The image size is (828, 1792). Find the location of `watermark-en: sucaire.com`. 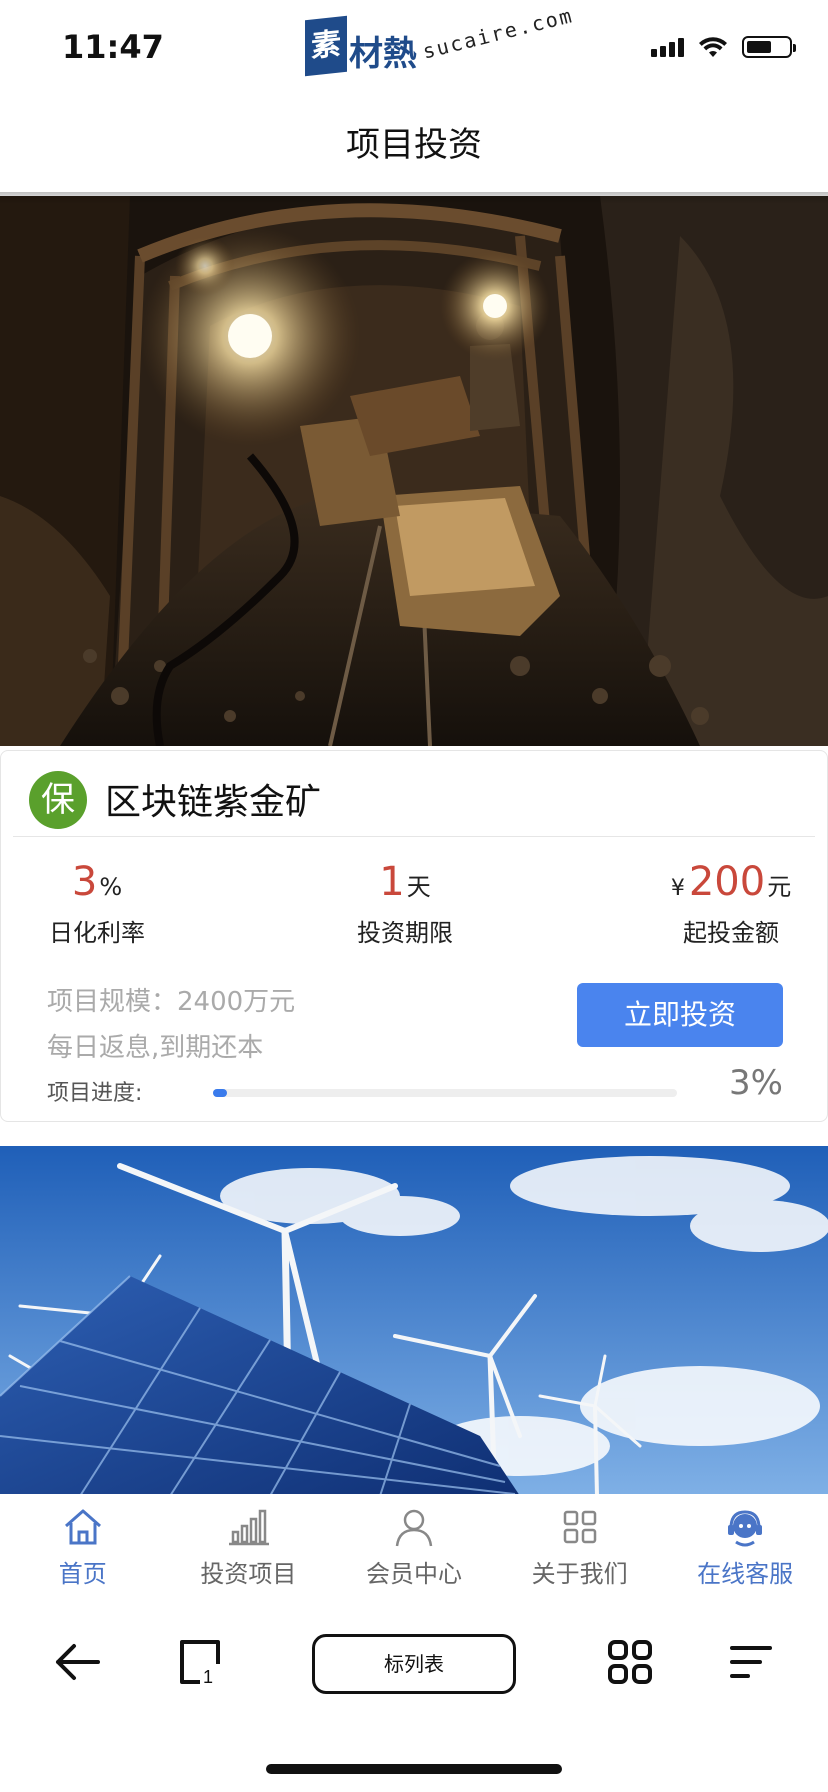

watermark-en: sucaire.com is located at coordinates (498, 33).